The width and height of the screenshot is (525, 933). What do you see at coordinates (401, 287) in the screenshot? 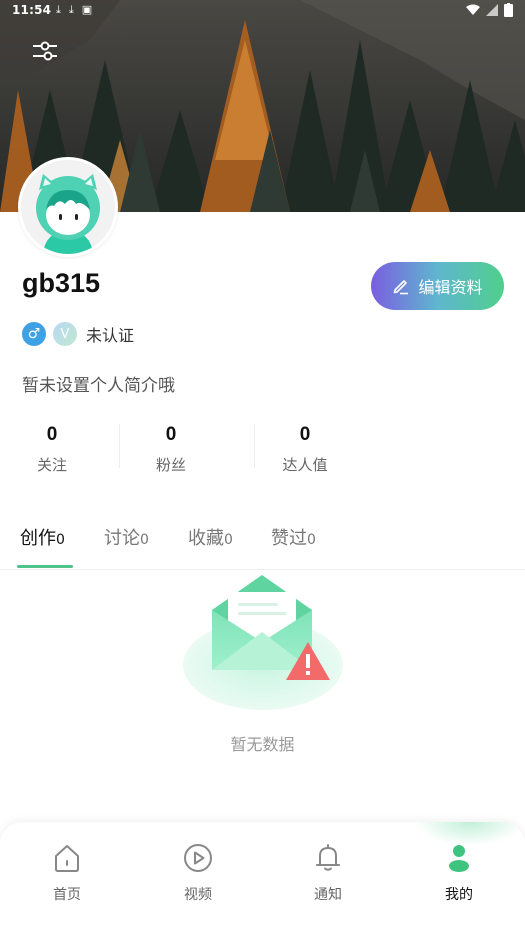
I see `pencil-icon` at bounding box center [401, 287].